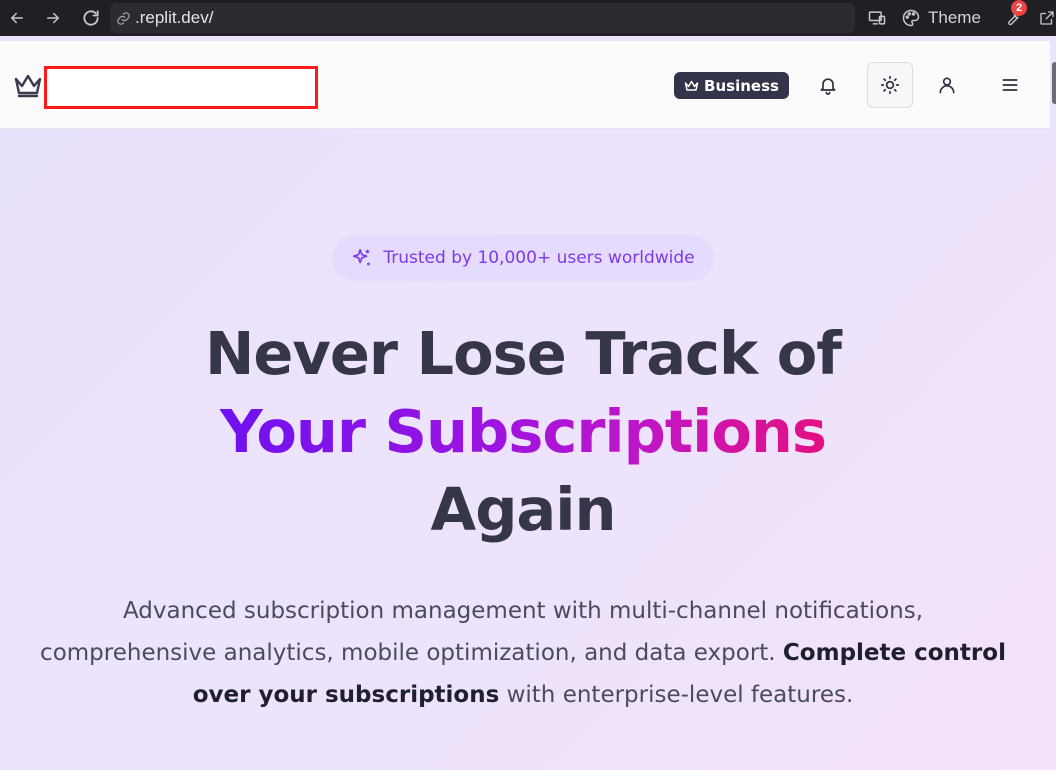 This screenshot has width=1056, height=770. Describe the element at coordinates (890, 85) in the screenshot. I see `sun-icon` at that location.